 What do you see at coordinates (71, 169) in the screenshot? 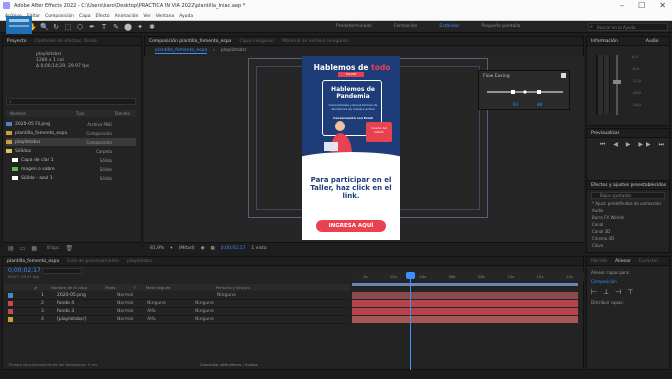
I see `project-item: magen o sobre Sólido` at bounding box center [71, 169].